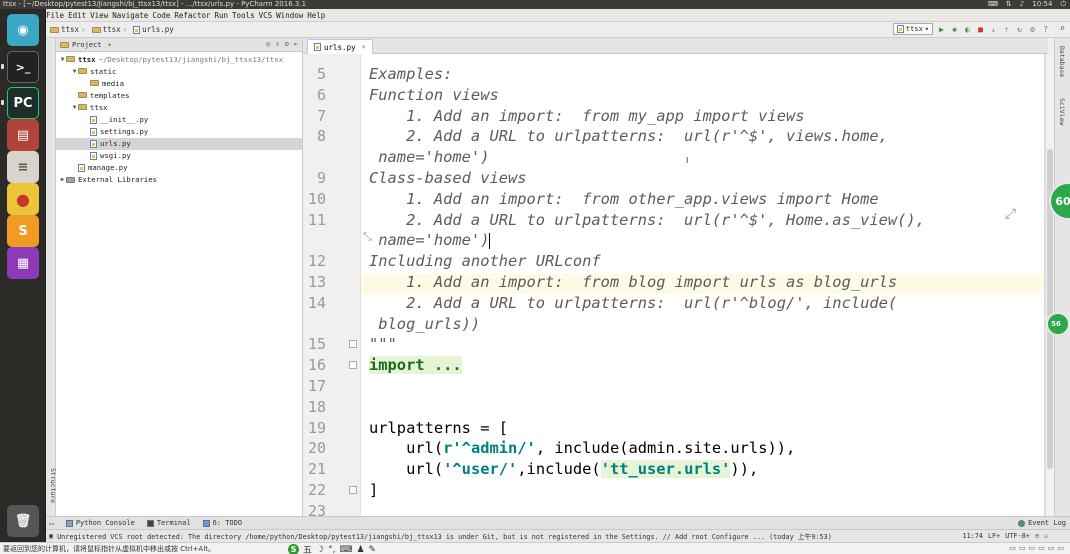 The width and height of the screenshot is (1070, 554). What do you see at coordinates (51, 536) in the screenshot?
I see `status-toggle-icon: ▣` at bounding box center [51, 536].